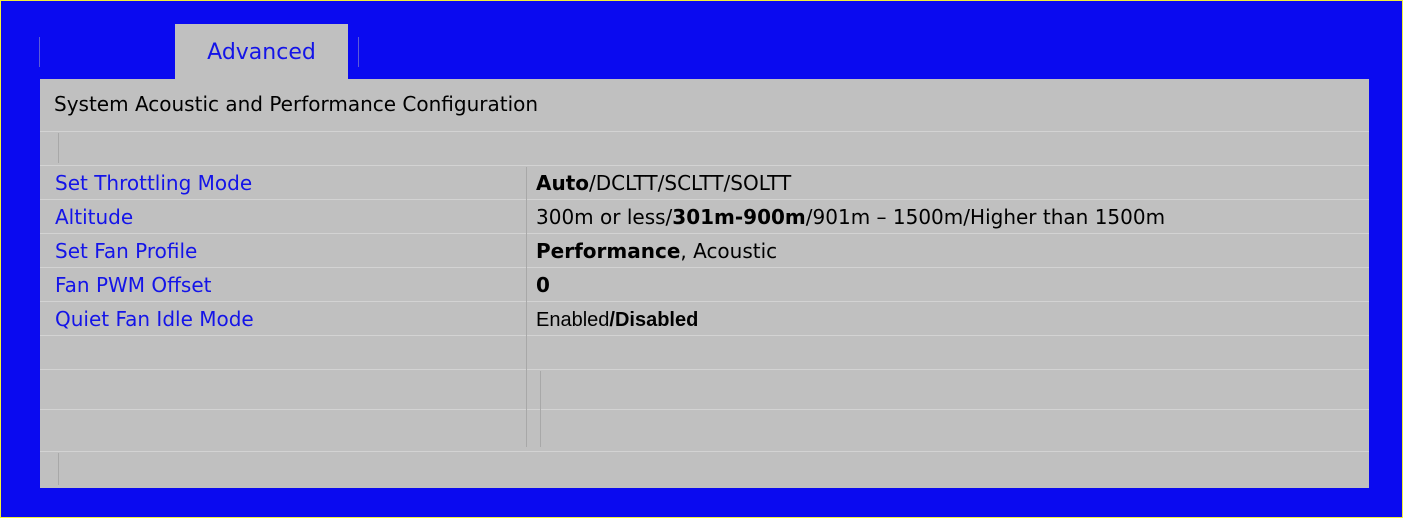 This screenshot has height=521, width=1403. Describe the element at coordinates (94, 217) in the screenshot. I see `setting-label: Altitude` at that location.